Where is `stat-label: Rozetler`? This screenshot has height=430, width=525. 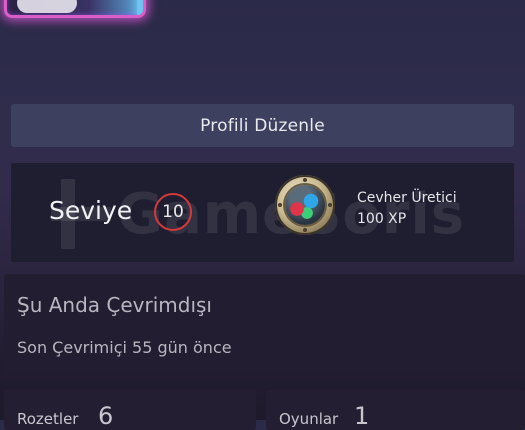 stat-label: Rozetler is located at coordinates (48, 419).